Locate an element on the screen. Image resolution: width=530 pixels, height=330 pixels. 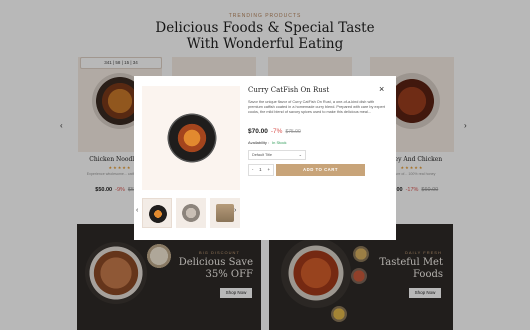
add-to-cart-button: ADD TO CART is located at coordinates (320, 170).